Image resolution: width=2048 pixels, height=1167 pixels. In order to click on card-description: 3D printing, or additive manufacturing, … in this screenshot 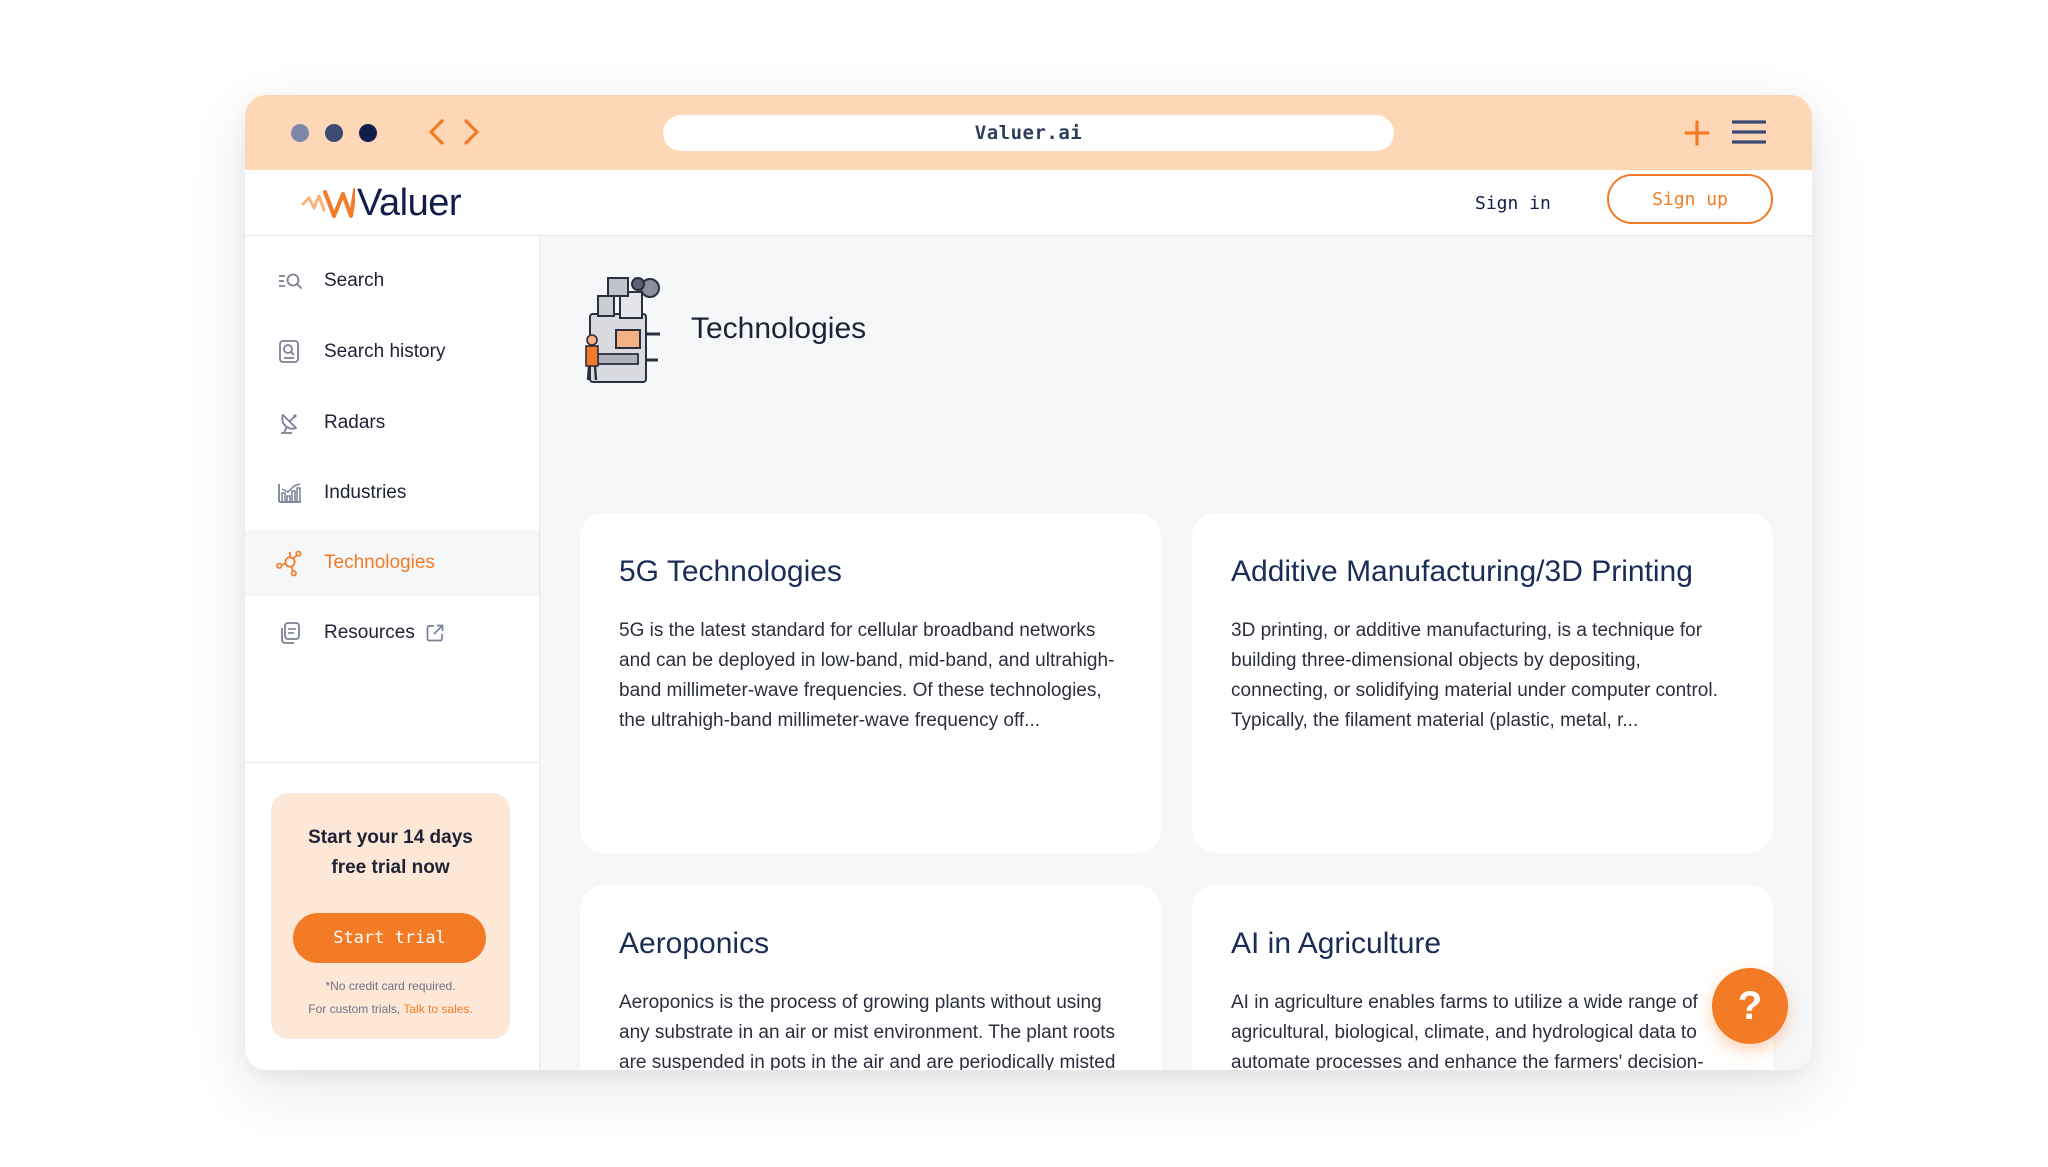, I will do `click(1474, 675)`.